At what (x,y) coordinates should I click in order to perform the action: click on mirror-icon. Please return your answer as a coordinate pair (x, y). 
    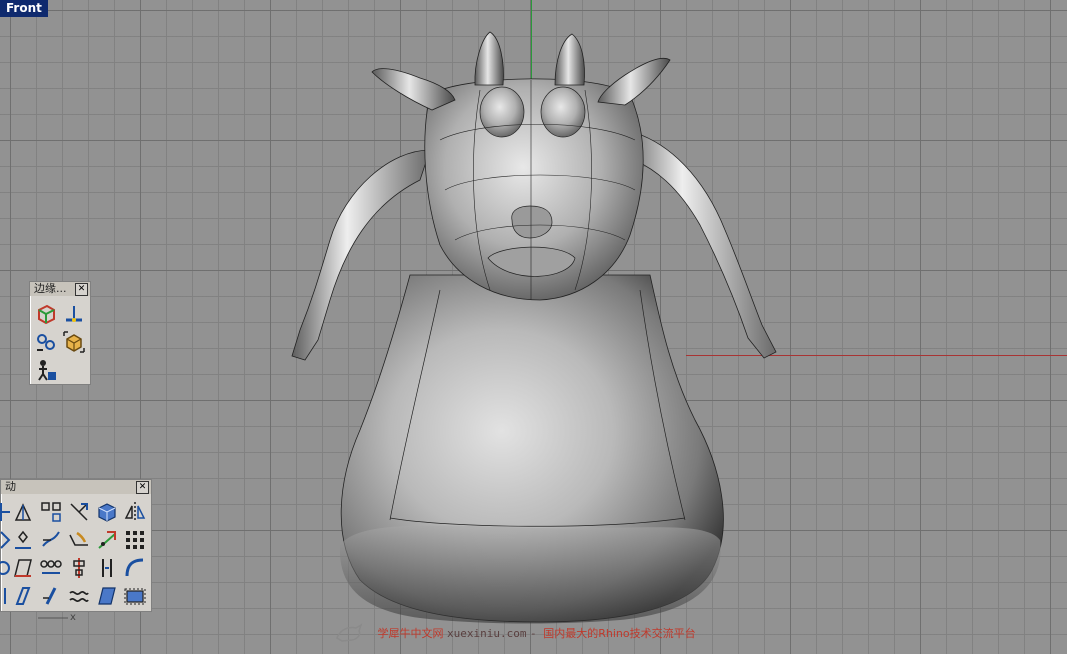
    Looking at the image, I should click on (135, 512).